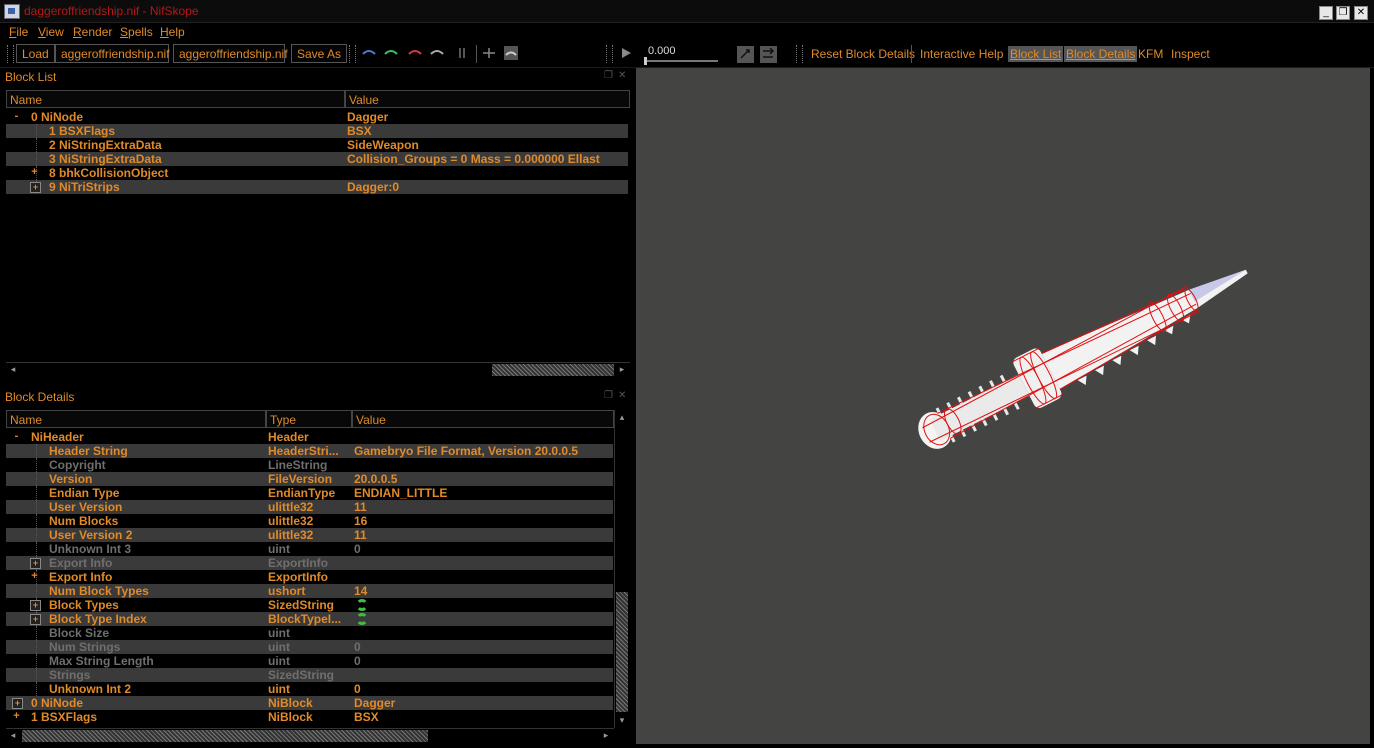 The height and width of the screenshot is (748, 1374). Describe the element at coordinates (369, 53) in the screenshot. I see `view-front-icon` at that location.